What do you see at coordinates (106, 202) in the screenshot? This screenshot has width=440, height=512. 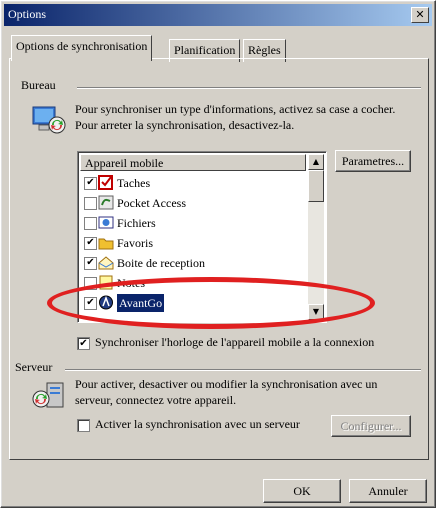 I see `pocket-access-icon` at bounding box center [106, 202].